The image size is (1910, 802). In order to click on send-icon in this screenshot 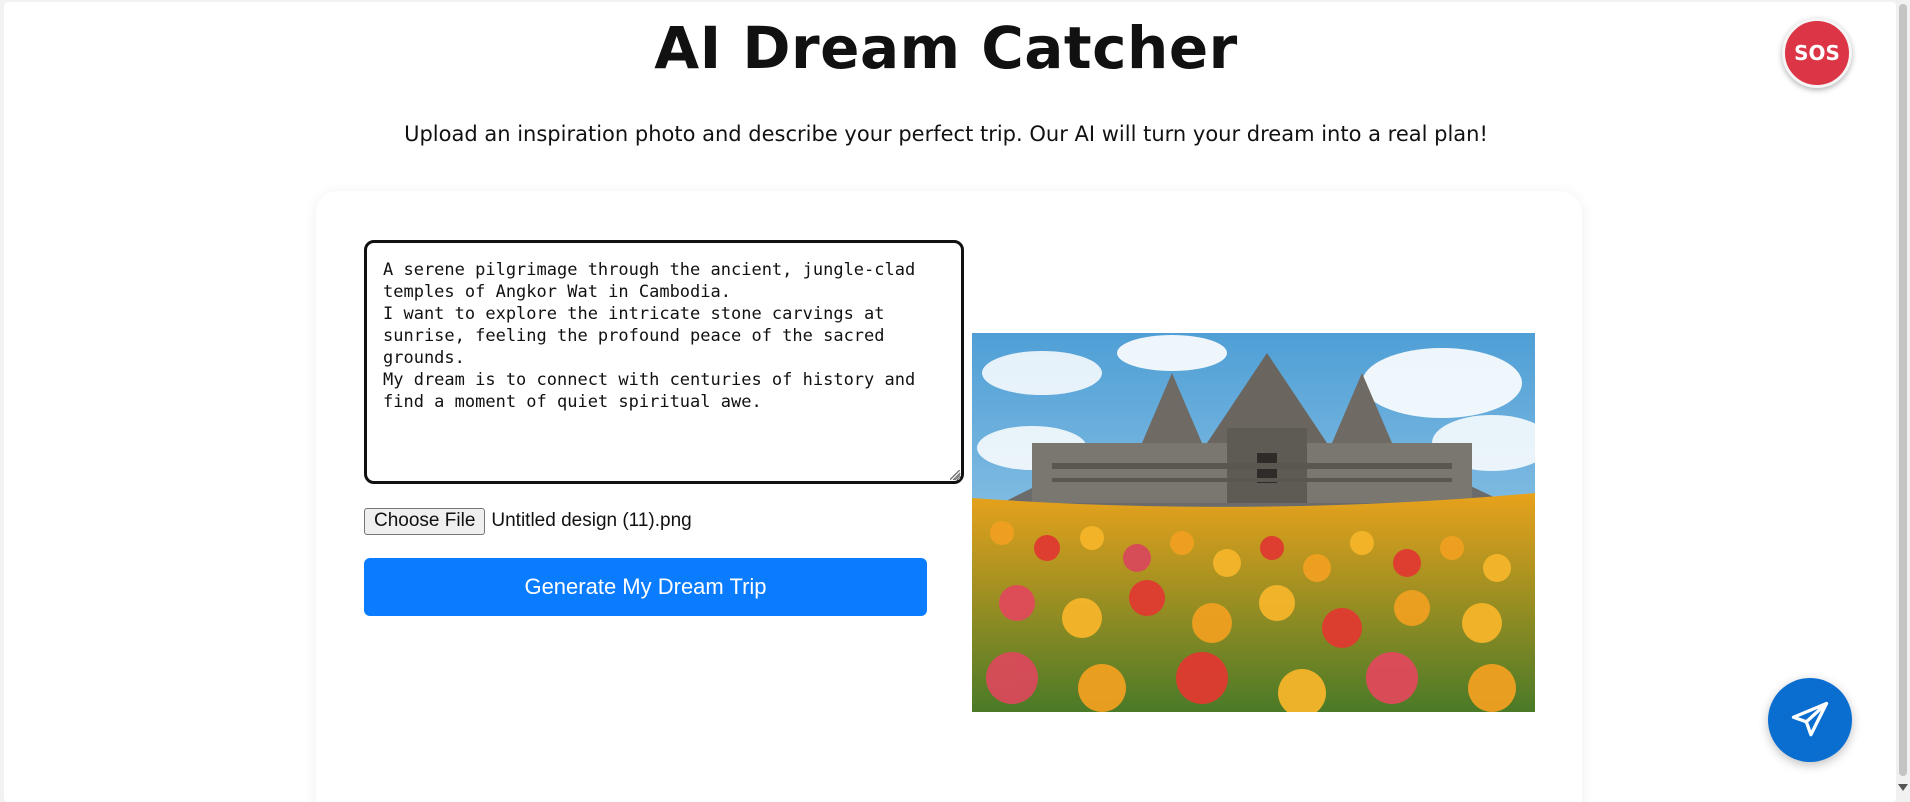, I will do `click(1810, 719)`.